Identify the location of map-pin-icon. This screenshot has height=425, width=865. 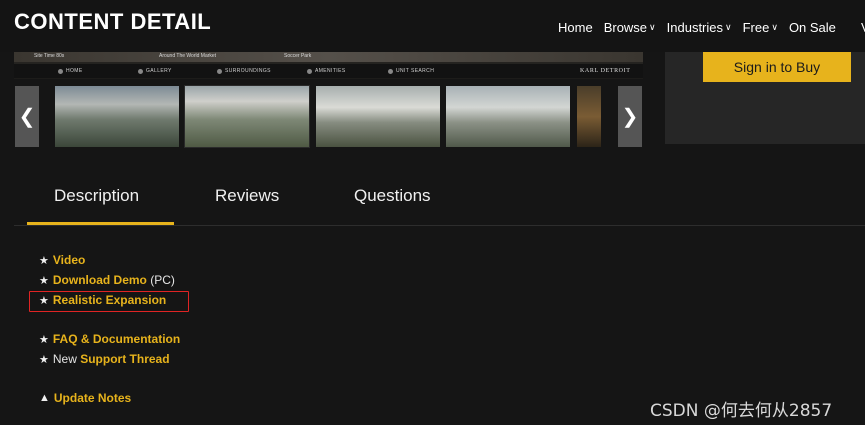
(219, 71).